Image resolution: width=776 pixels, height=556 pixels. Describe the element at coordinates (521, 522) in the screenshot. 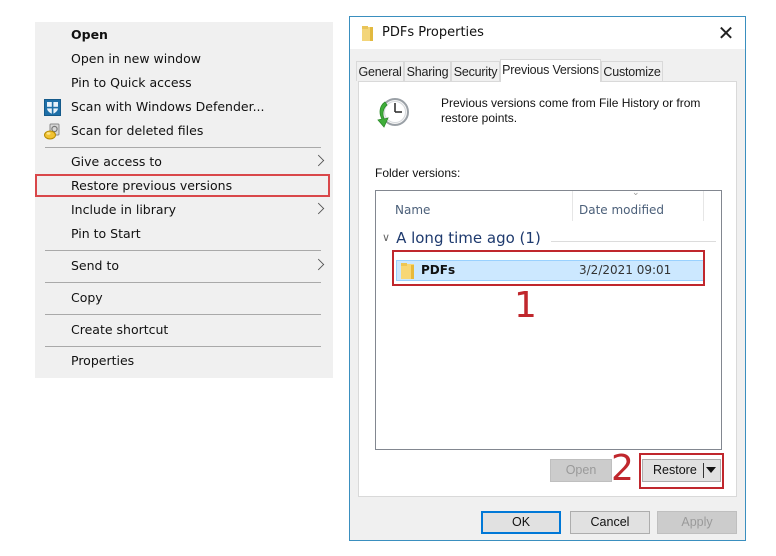

I see `ok-button: OK` at that location.